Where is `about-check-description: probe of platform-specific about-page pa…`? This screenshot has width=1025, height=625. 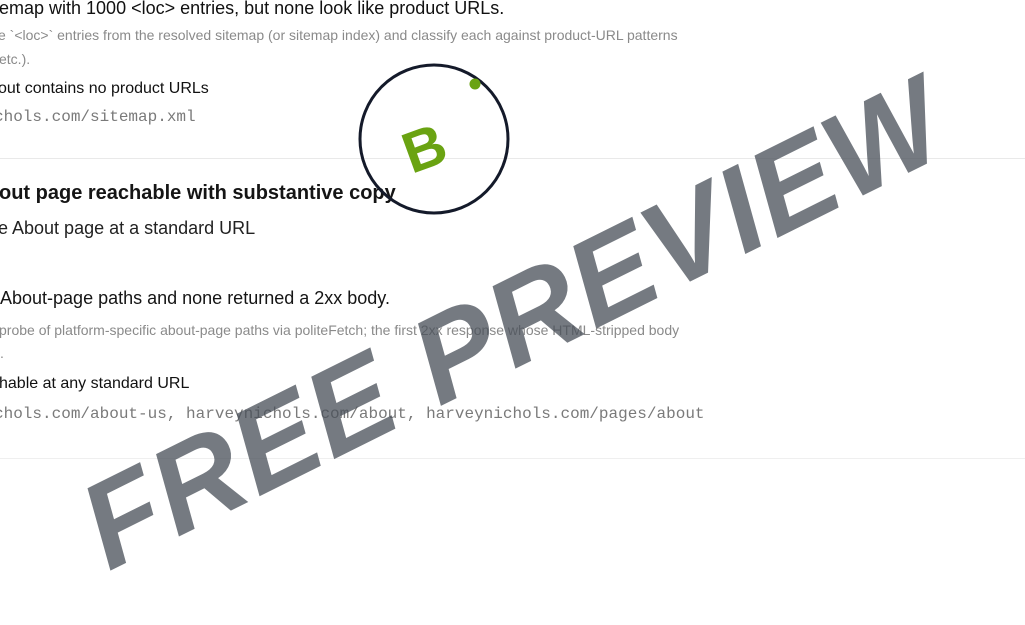 about-check-description: probe of platform-specific about-page pa… is located at coordinates (340, 330).